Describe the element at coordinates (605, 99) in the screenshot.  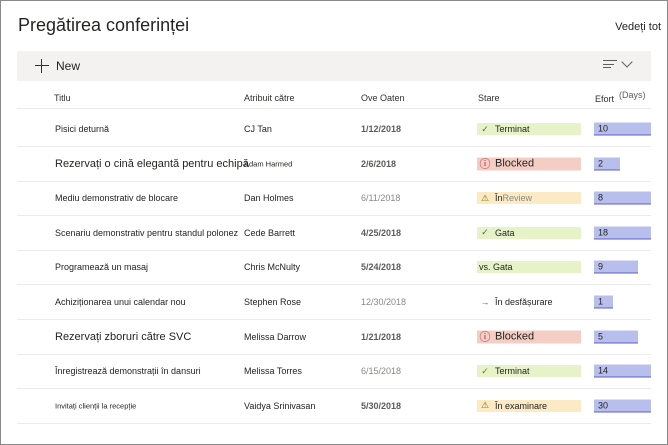
I see `effort-header-label: Efort` at that location.